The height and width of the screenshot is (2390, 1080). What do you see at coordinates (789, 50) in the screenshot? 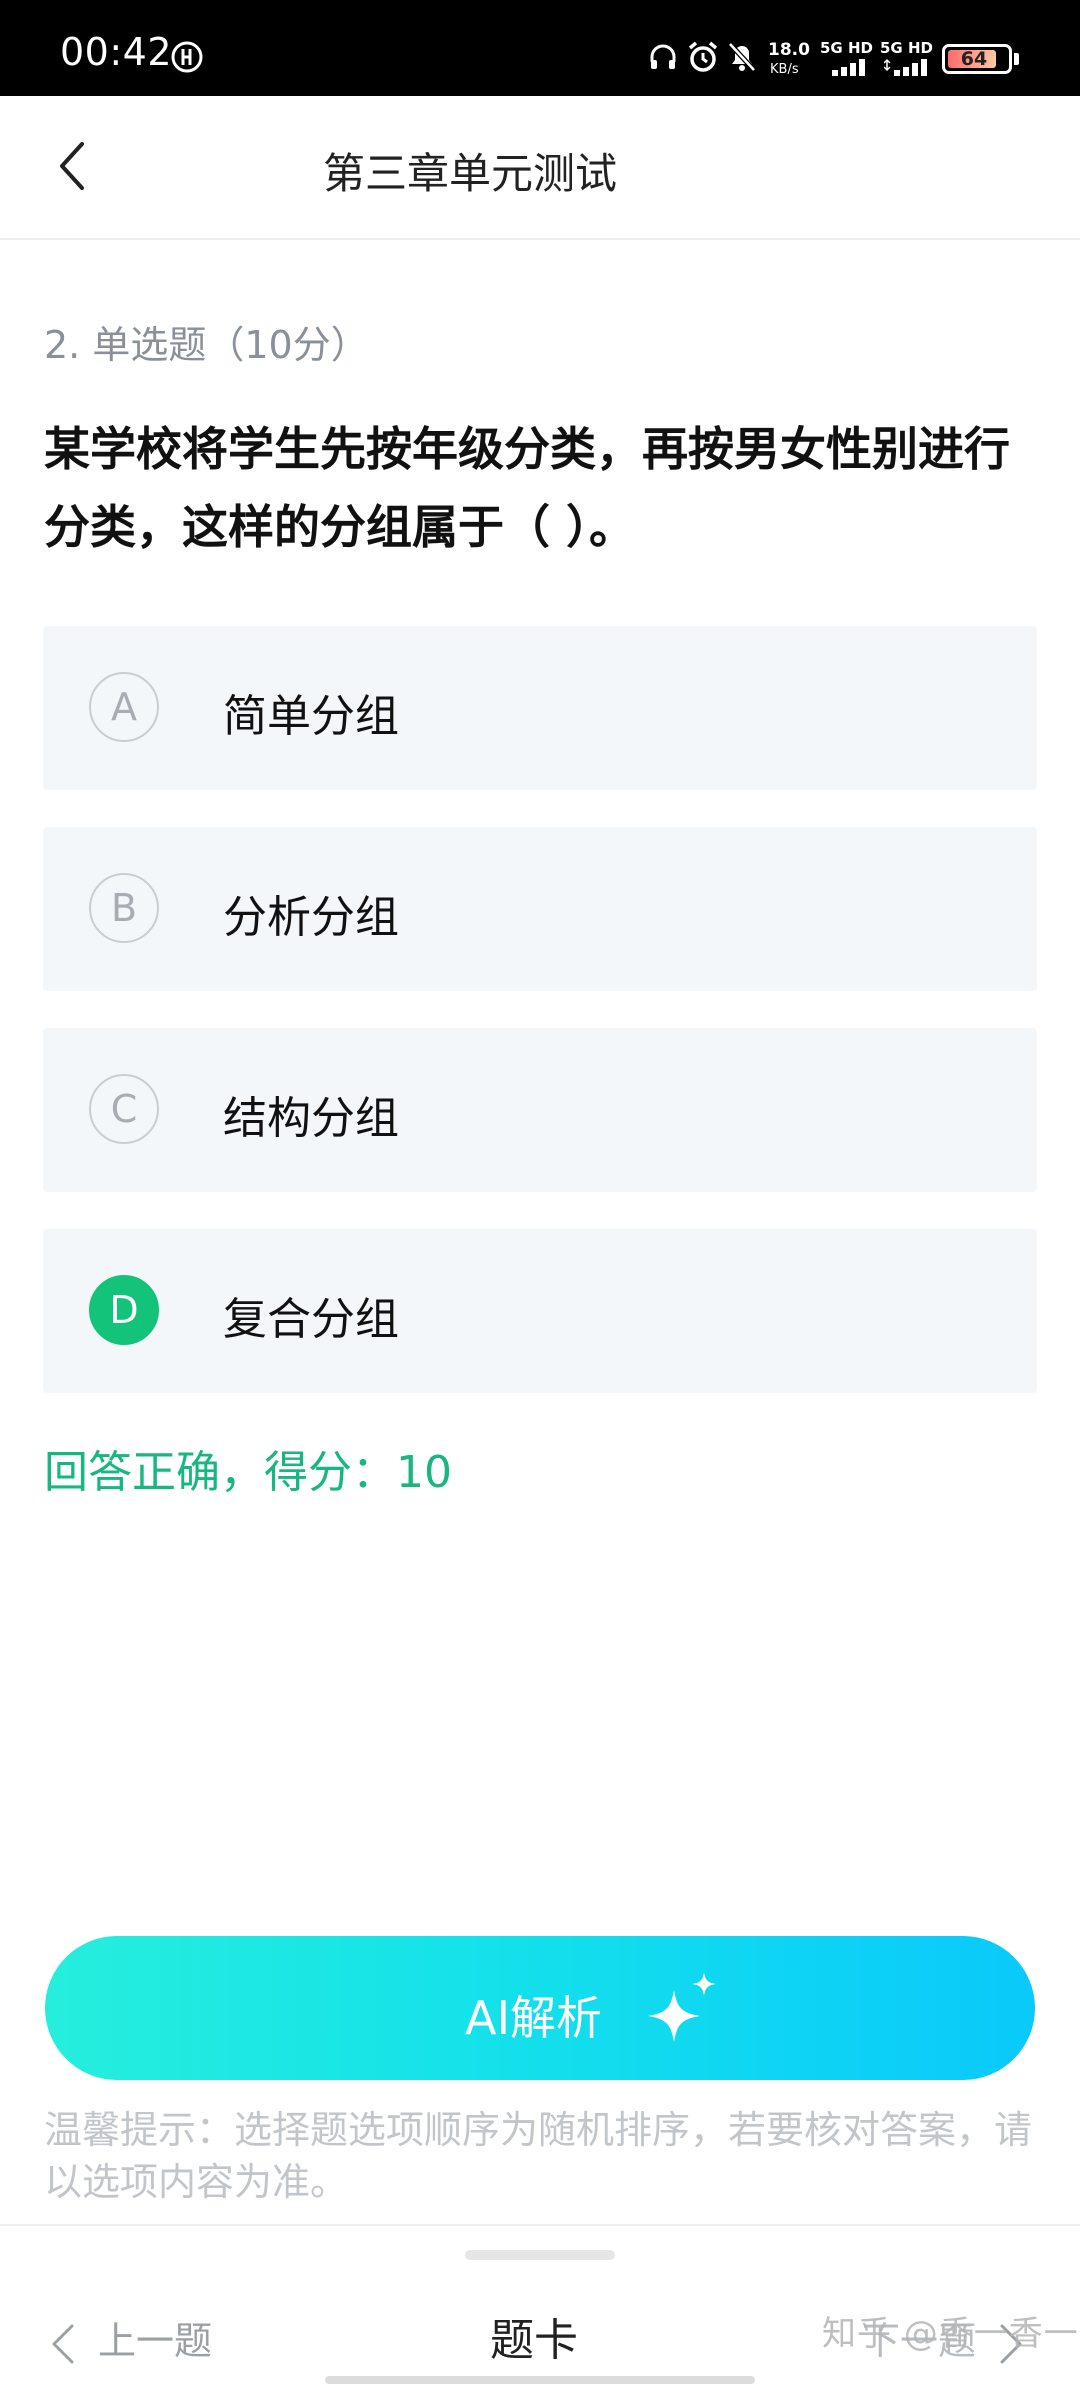
I see `net-speed-value: 18.0` at bounding box center [789, 50].